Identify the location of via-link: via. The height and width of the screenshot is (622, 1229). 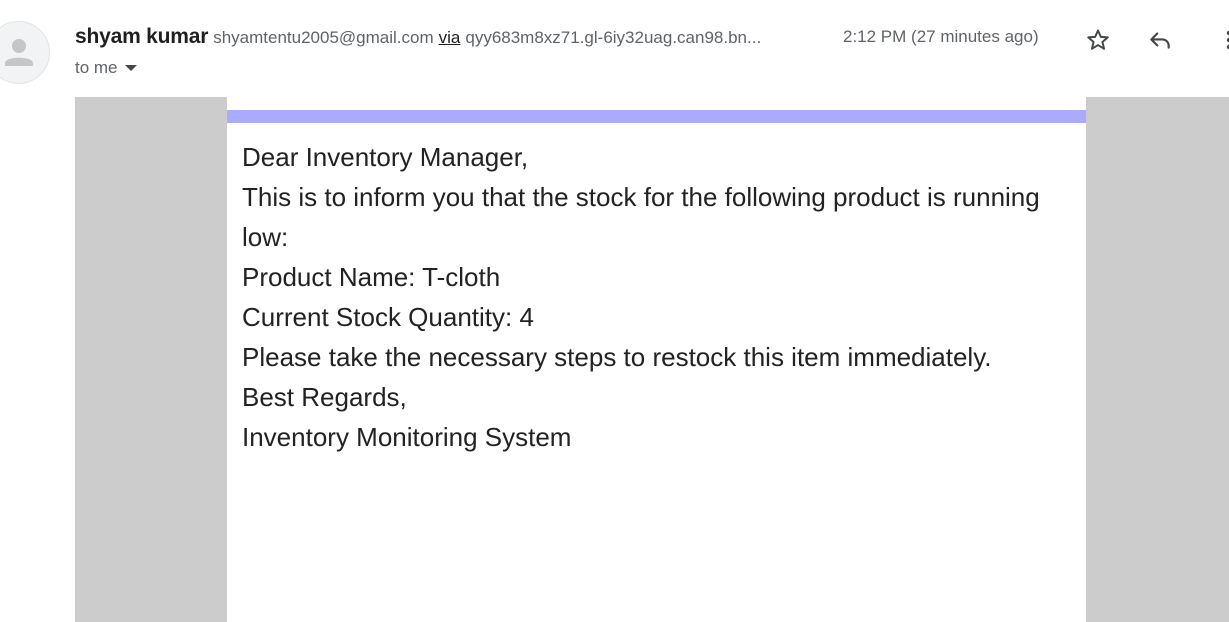
(450, 38).